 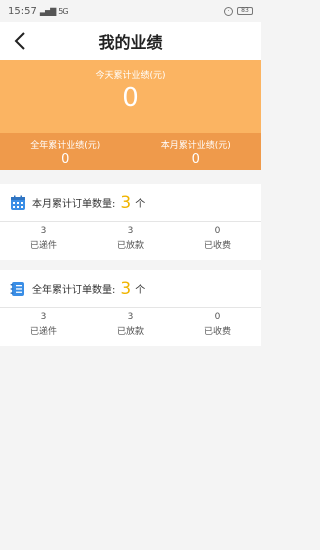 I want to click on year-orders-card: 全年累计订单数量: 3 个 3 已递件 3 已放款 0 已收费, so click(x=130, y=308).